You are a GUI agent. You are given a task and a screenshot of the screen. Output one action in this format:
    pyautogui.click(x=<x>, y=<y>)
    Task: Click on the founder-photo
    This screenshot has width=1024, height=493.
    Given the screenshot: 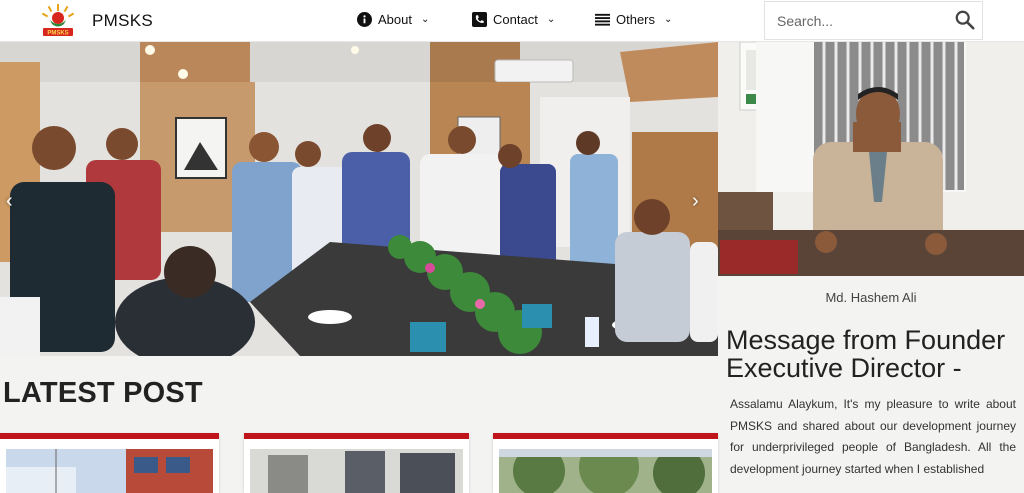 What is the action you would take?
    pyautogui.click(x=871, y=159)
    